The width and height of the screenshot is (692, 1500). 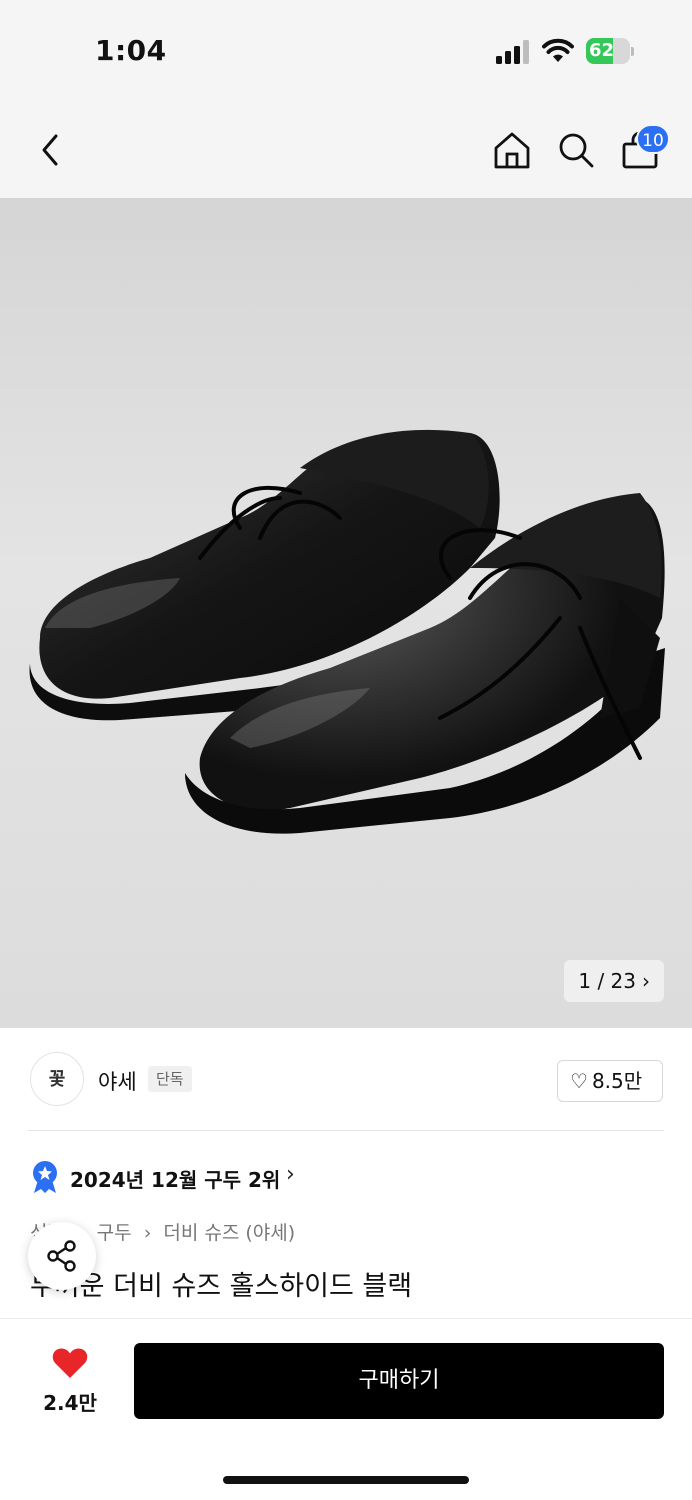 What do you see at coordinates (131, 50) in the screenshot?
I see `status-time: 1:04` at bounding box center [131, 50].